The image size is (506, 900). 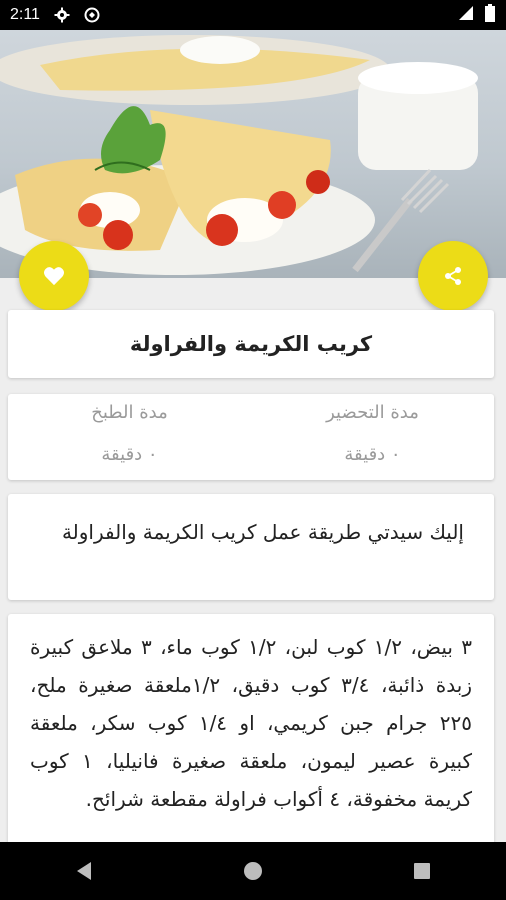 I want to click on recents-icon, so click(x=421, y=871).